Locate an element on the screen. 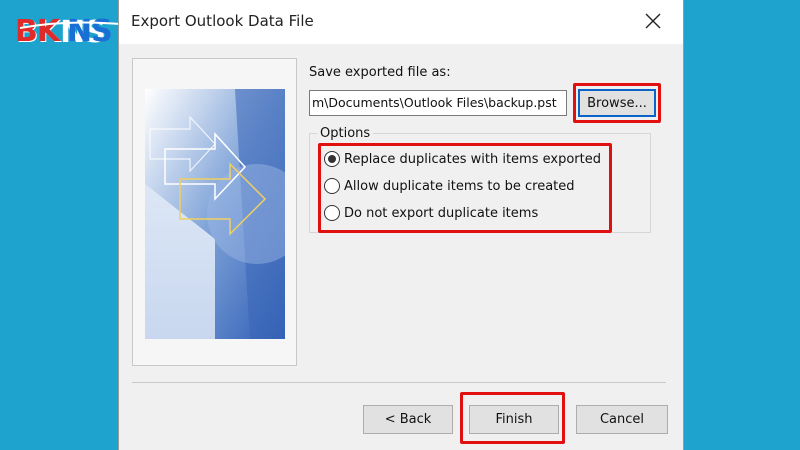 This screenshot has width=800, height=450. options-legend: Options is located at coordinates (345, 133).